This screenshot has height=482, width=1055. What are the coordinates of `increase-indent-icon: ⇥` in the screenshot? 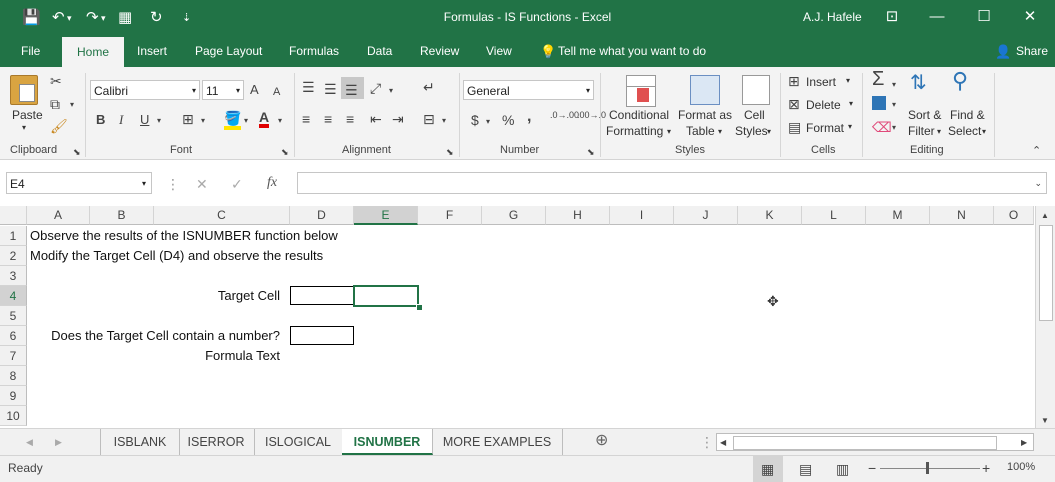 It's located at (398, 119).